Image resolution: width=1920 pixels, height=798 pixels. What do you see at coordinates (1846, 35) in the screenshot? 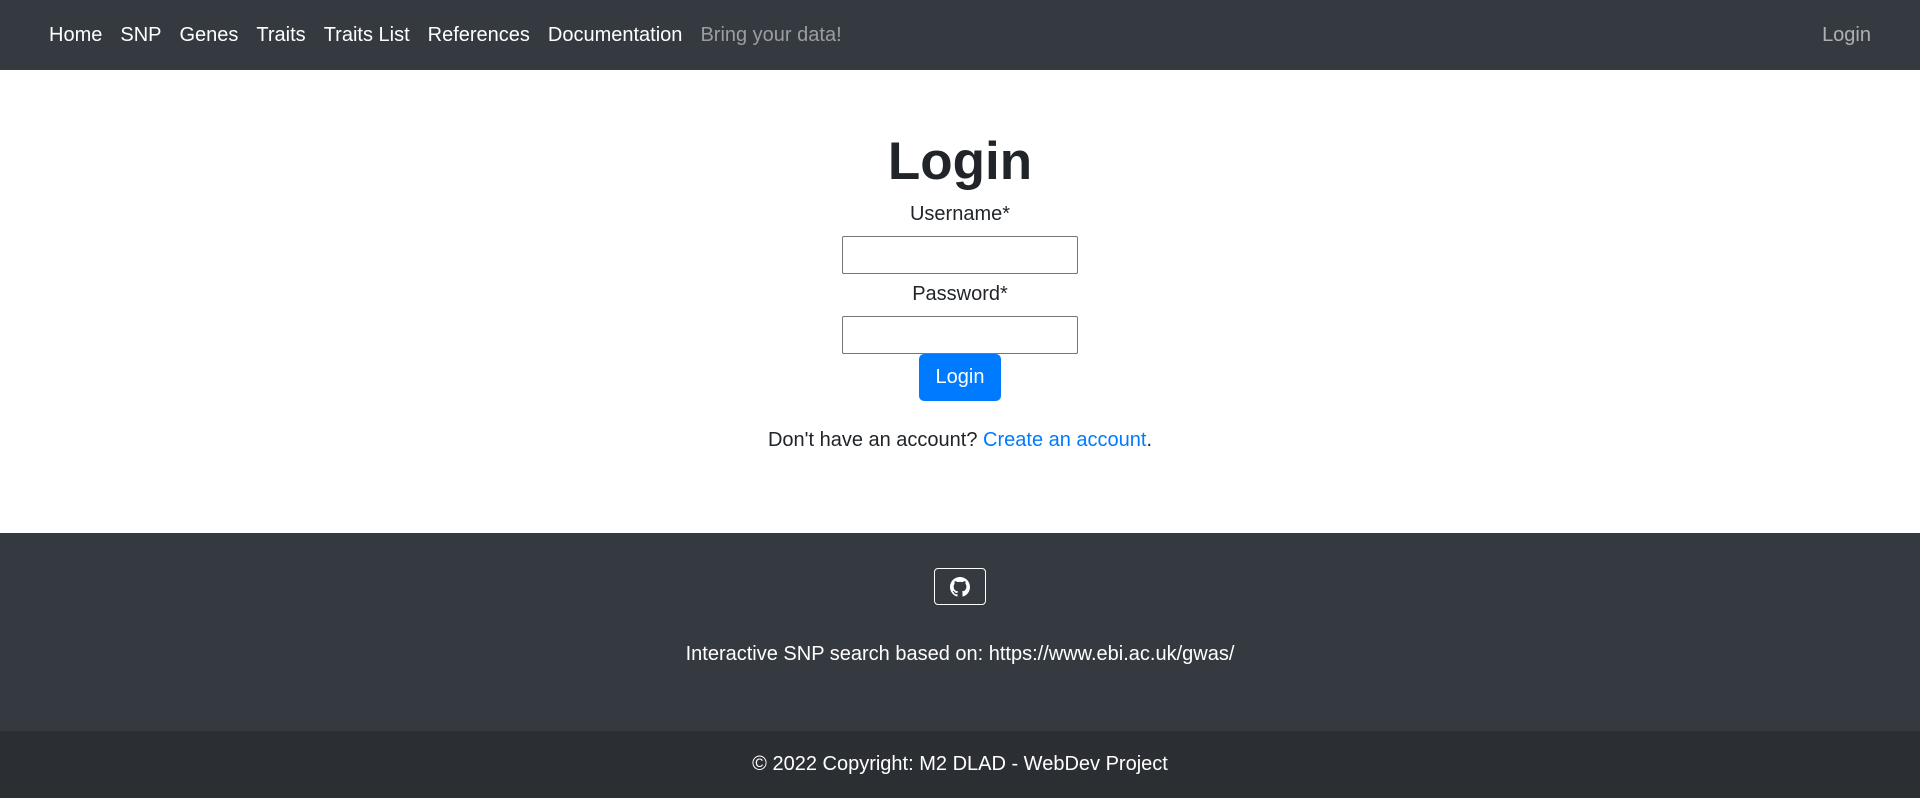
I see `nav-login: Login` at bounding box center [1846, 35].